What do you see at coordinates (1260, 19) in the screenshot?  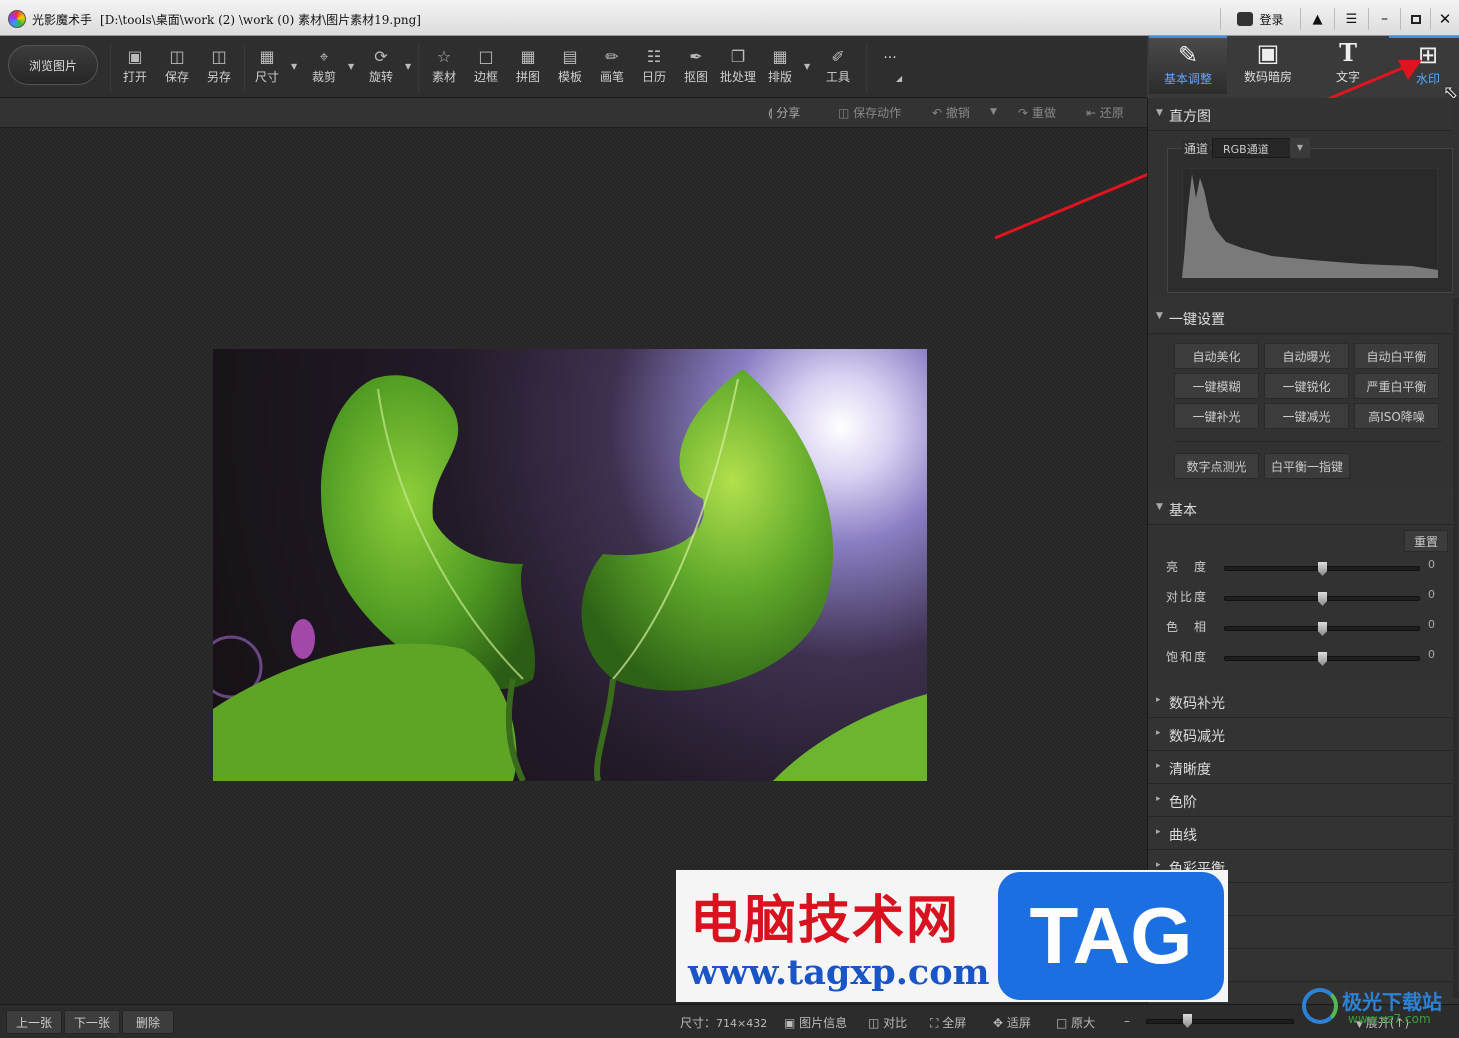 I see `login-button: 登录` at bounding box center [1260, 19].